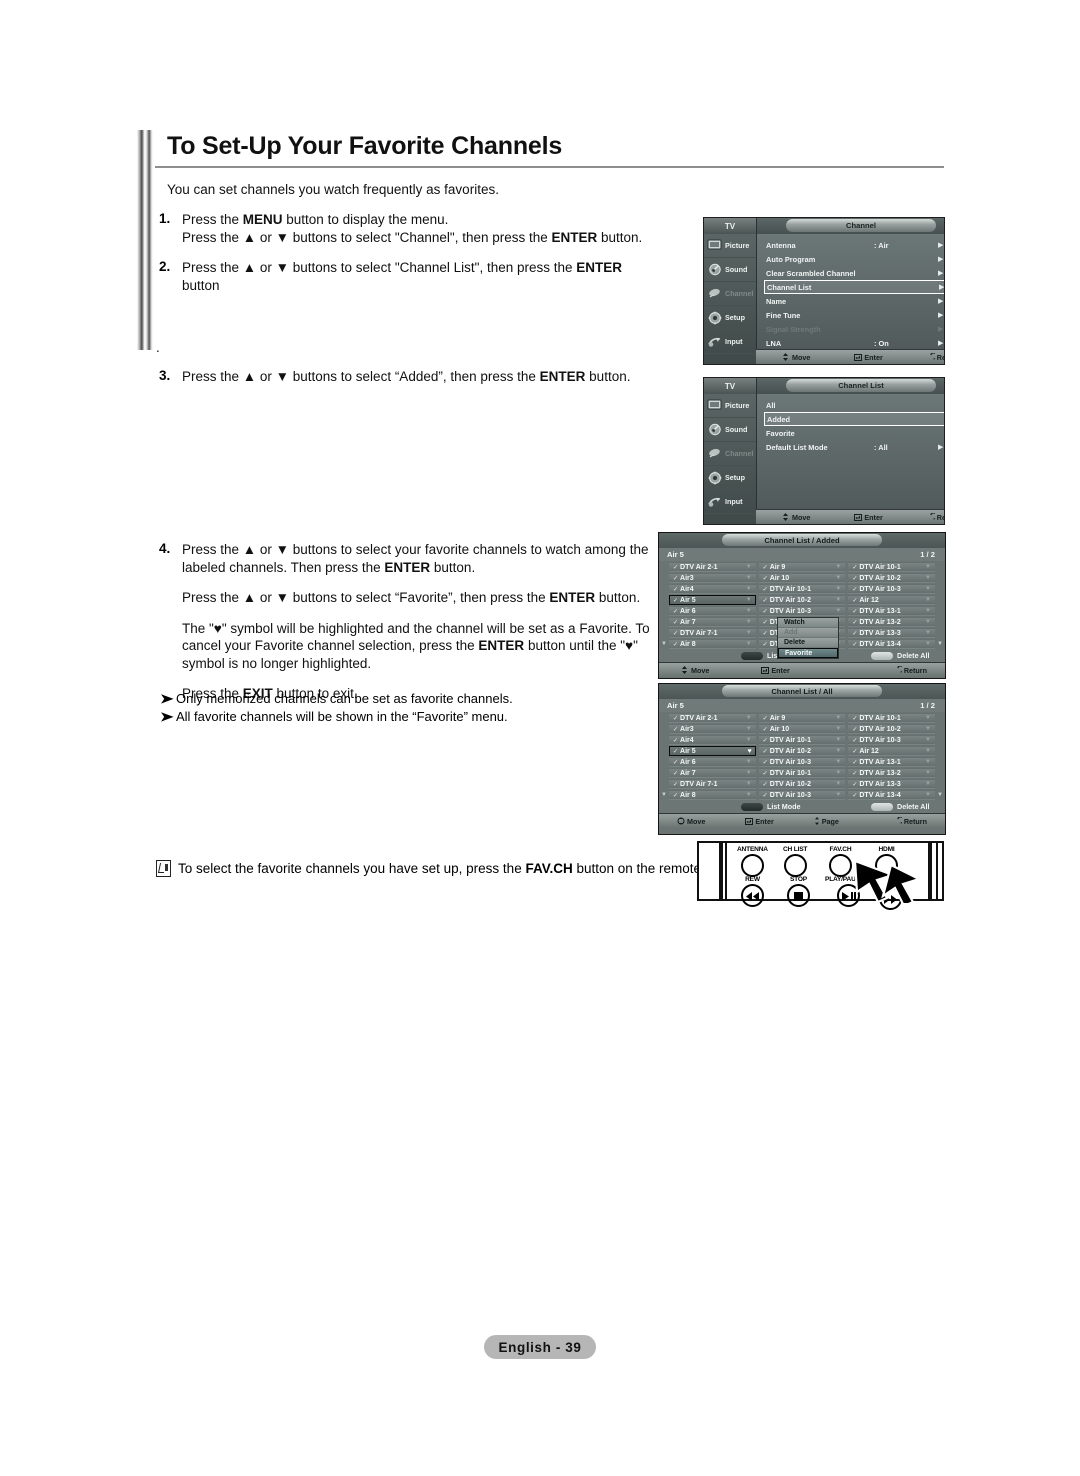 This screenshot has width=1080, height=1476. Describe the element at coordinates (712, 600) in the screenshot. I see `channel-cell: ✓ Air 5 ▼` at that location.